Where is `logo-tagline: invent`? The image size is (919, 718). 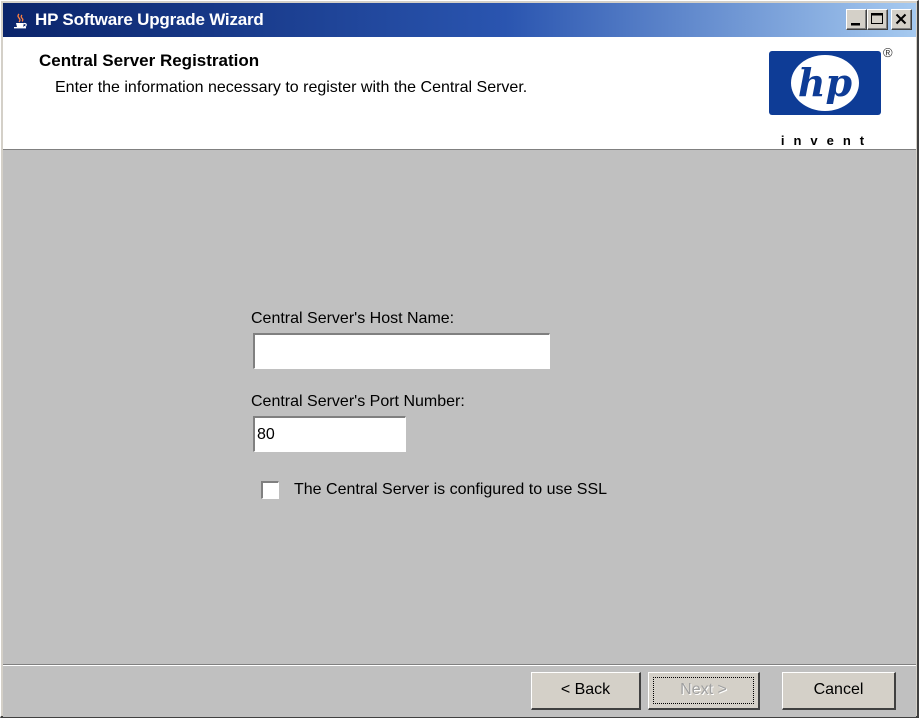 logo-tagline: invent is located at coordinates (827, 140).